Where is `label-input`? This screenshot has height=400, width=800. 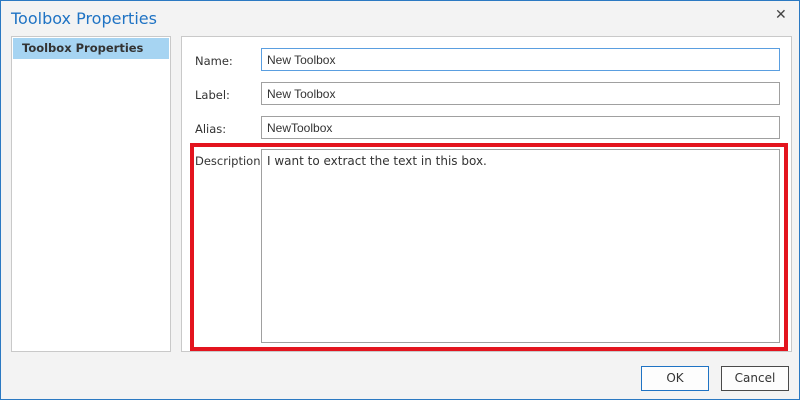 label-input is located at coordinates (520, 93).